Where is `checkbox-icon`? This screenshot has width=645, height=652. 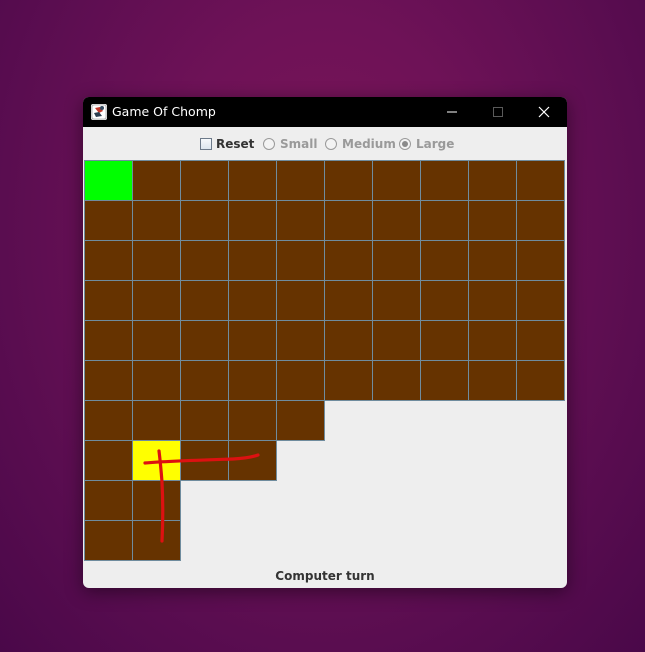 checkbox-icon is located at coordinates (206, 144).